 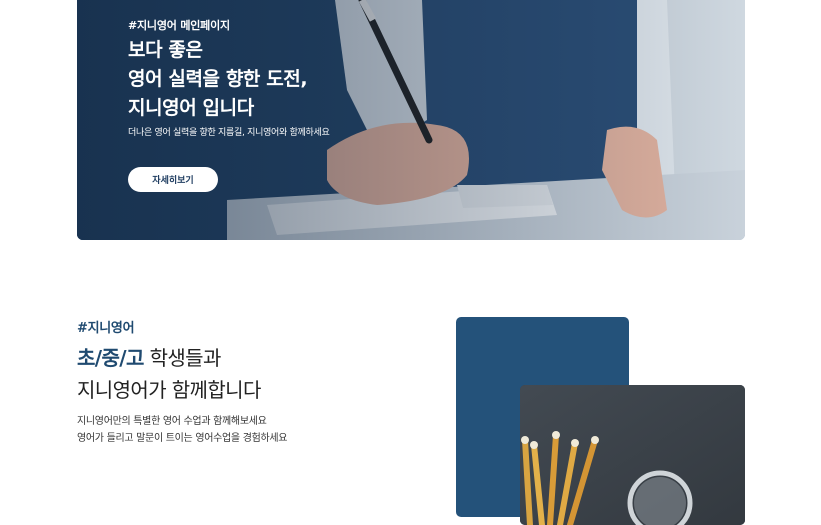 I want to click on hero-title-line: 지니영어 입니다, so click(x=191, y=108).